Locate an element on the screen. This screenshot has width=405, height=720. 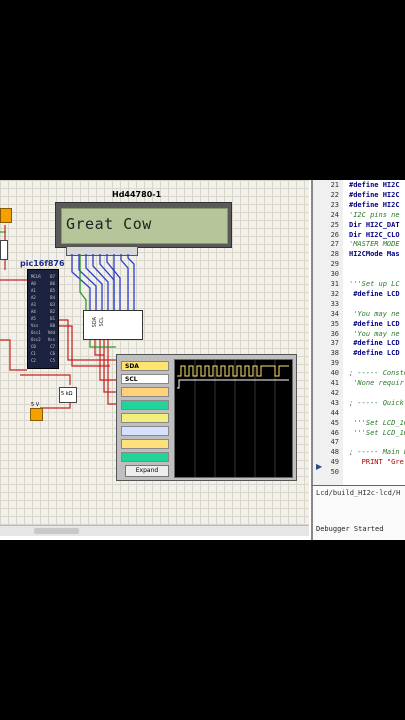
line-number: 34 is located at coordinates (334, 313).